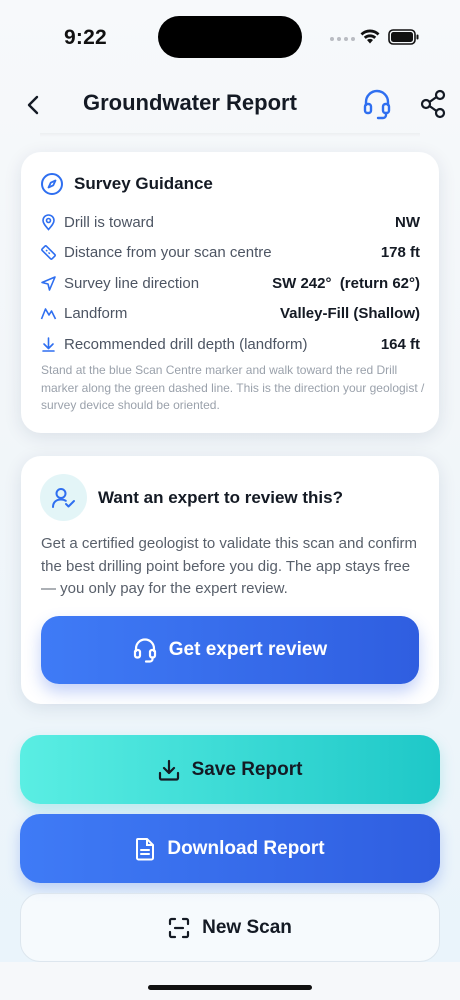 This screenshot has height=1000, width=460. I want to click on survey-guidance-title: Survey Guidance, so click(143, 183).